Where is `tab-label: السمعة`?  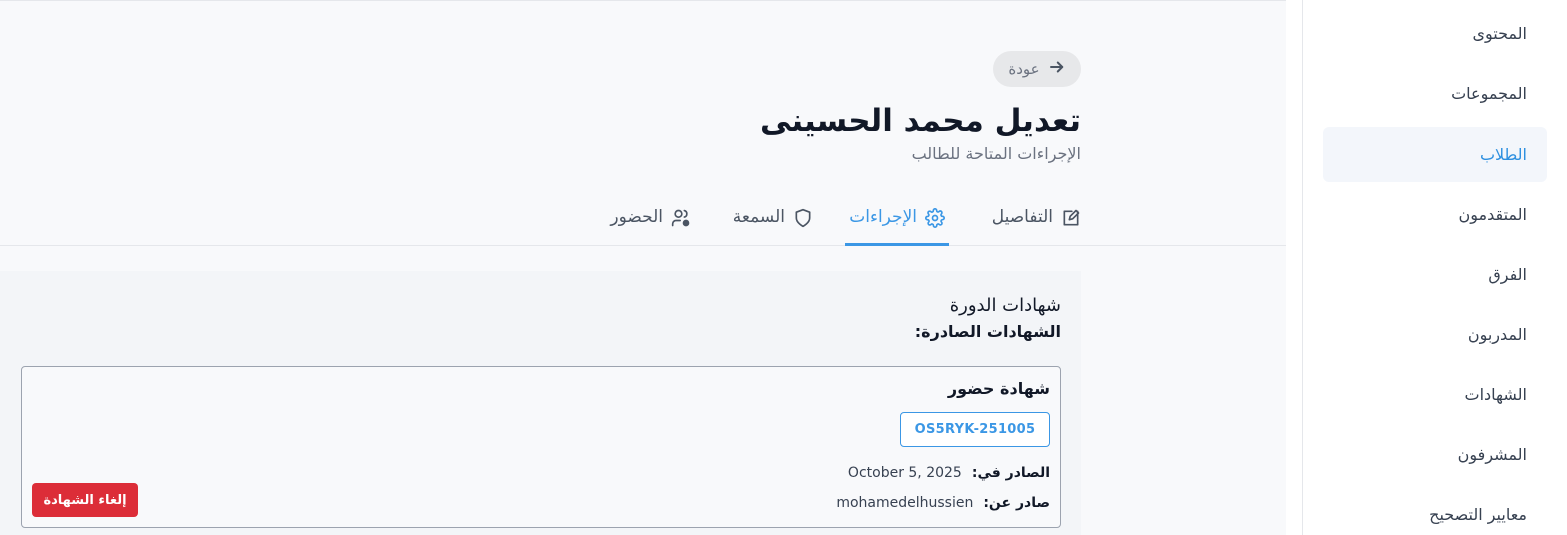
tab-label: السمعة is located at coordinates (758, 217).